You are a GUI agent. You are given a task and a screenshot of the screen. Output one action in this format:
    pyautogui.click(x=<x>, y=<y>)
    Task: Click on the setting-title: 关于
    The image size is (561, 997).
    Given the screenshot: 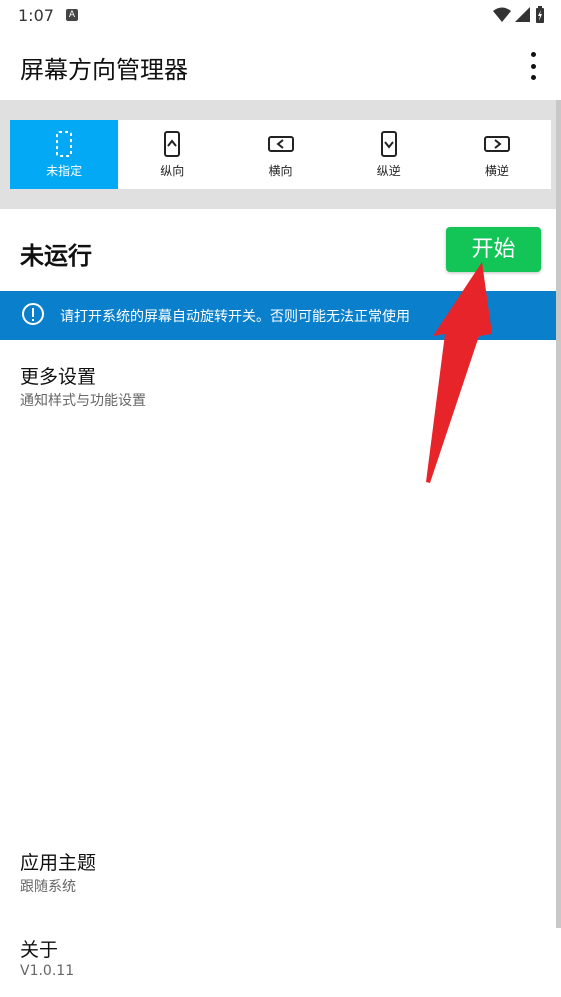 What is the action you would take?
    pyautogui.click(x=39, y=950)
    